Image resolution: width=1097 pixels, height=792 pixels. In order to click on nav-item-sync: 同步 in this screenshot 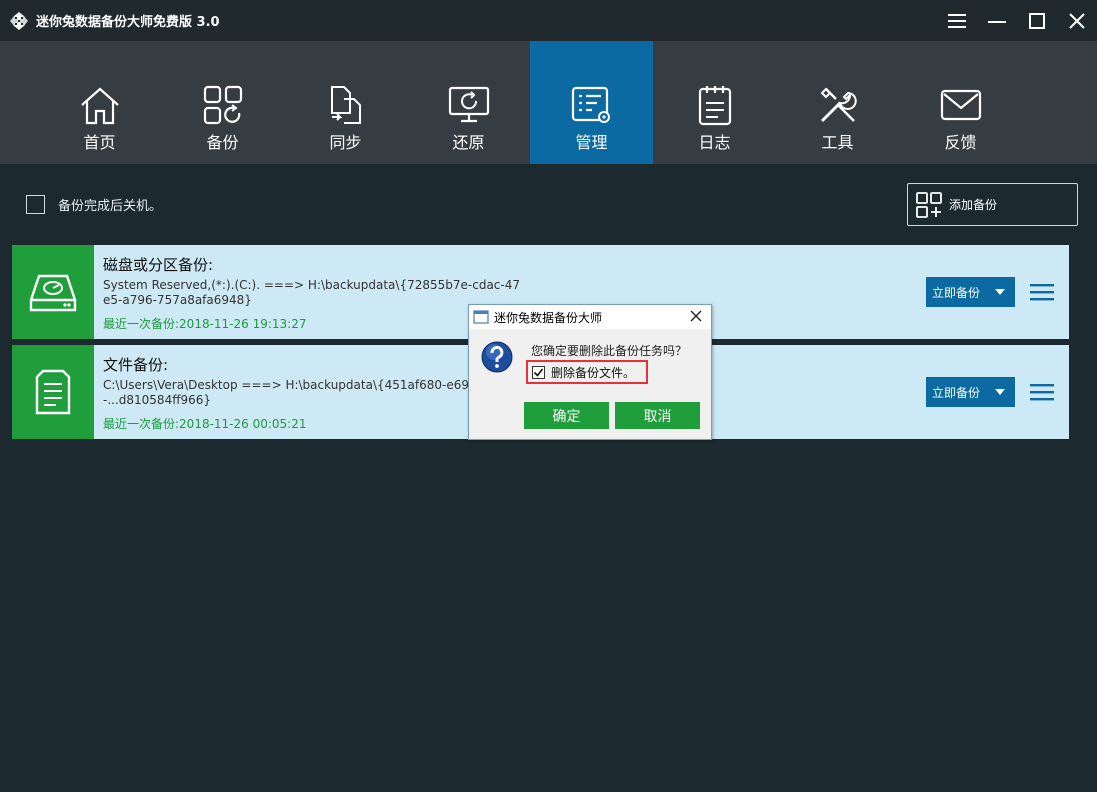, I will do `click(345, 102)`.